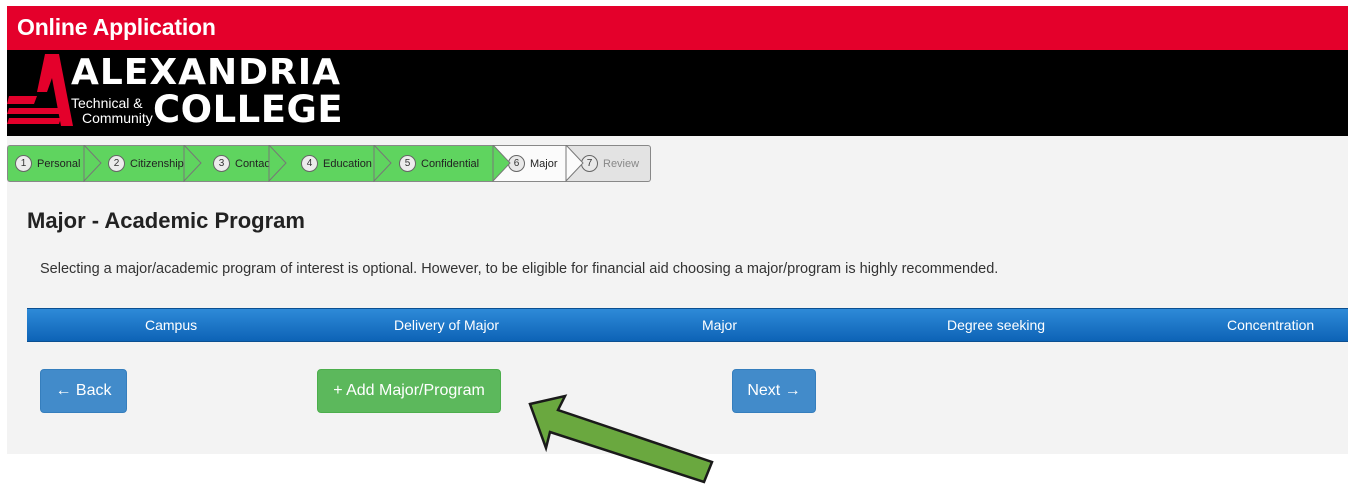  Describe the element at coordinates (1271, 325) in the screenshot. I see `column-header-concentration: Concentration` at that location.